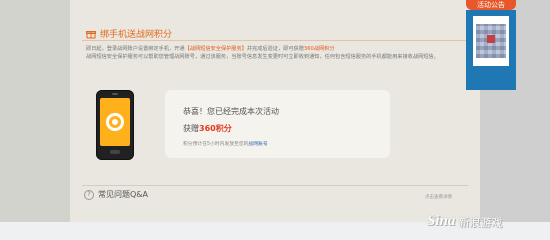  I want to click on result-card: 恭喜！您已经完成本次活动 获赠360积分 积分预计在5小时内发放至您的战网账号, so click(277, 124).